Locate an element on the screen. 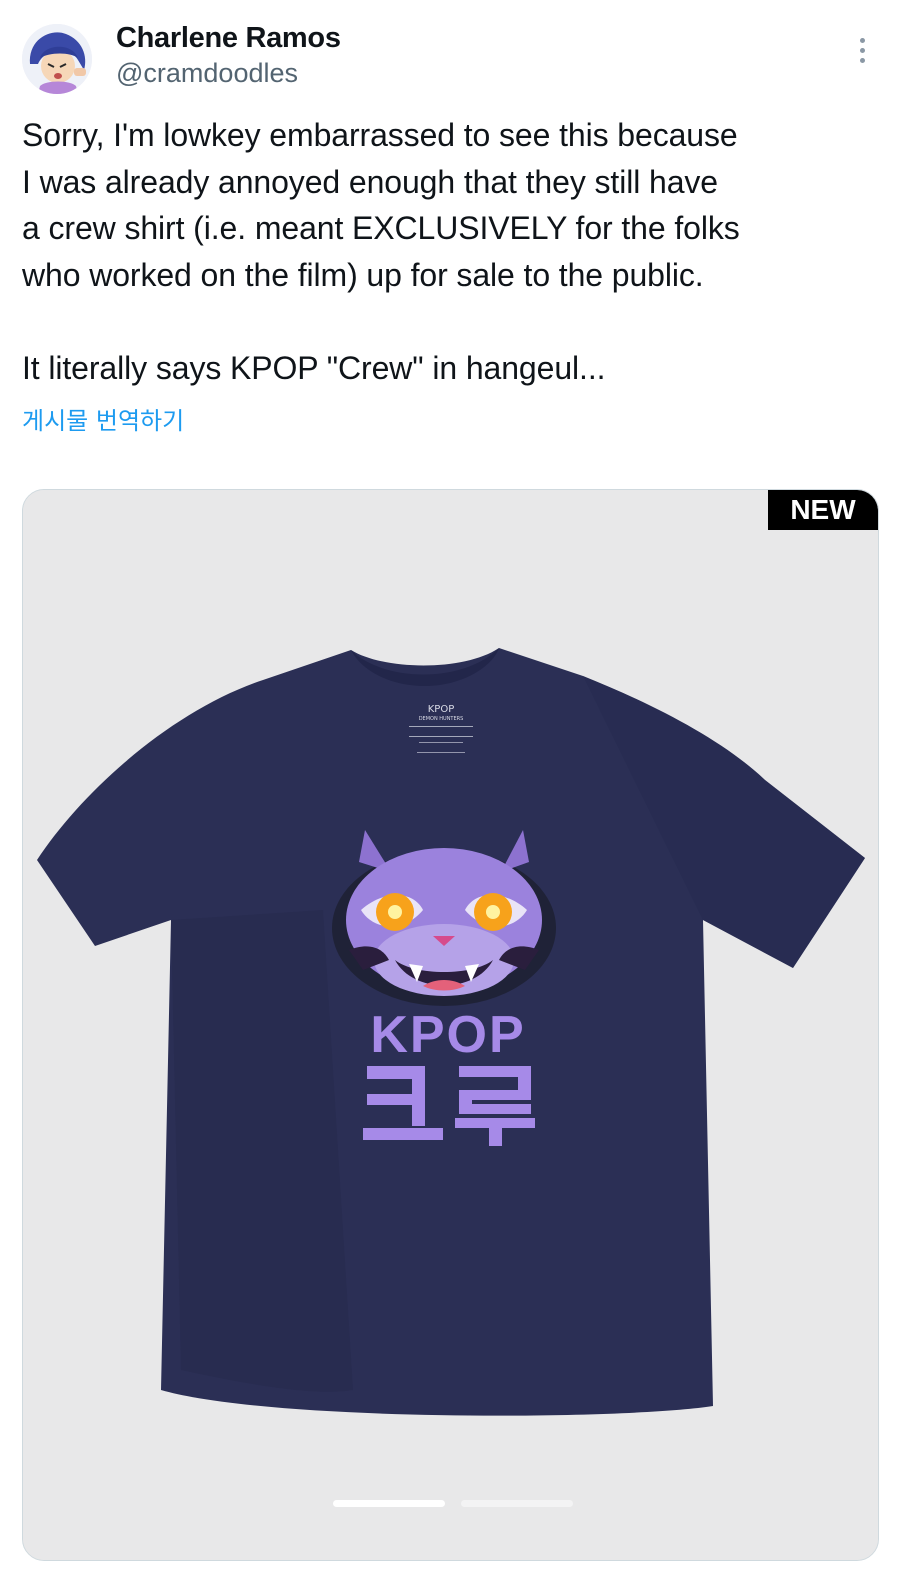 This screenshot has width=900, height=1571. tag-brand: KPOP is located at coordinates (441, 709).